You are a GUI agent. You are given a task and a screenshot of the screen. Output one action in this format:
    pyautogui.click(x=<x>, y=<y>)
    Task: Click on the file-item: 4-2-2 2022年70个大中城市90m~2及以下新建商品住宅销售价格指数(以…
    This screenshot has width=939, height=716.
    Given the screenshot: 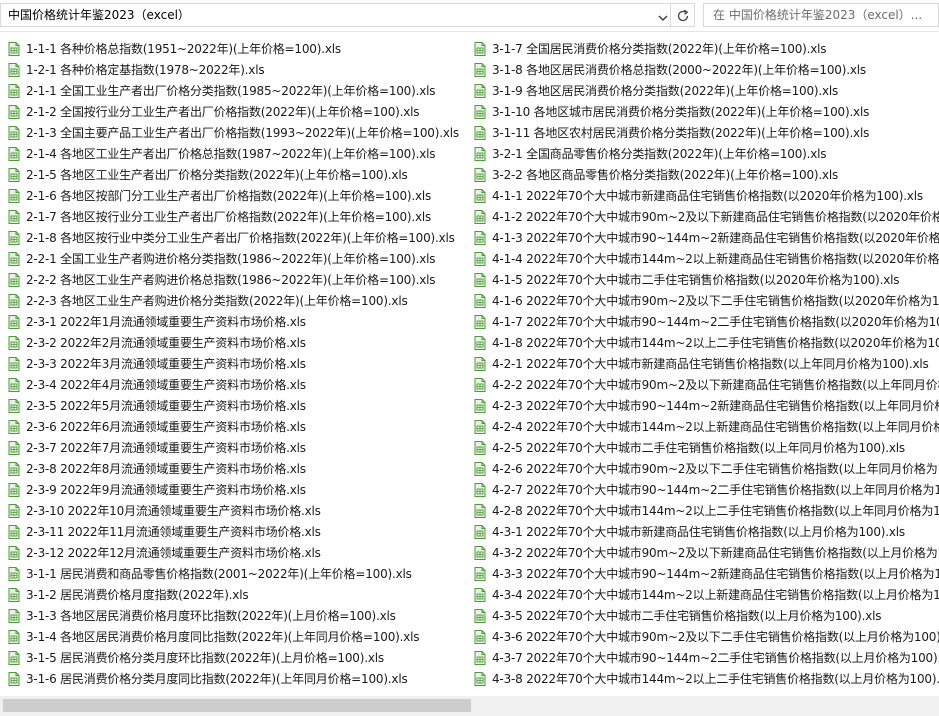 What is the action you would take?
    pyautogui.click(x=705, y=384)
    